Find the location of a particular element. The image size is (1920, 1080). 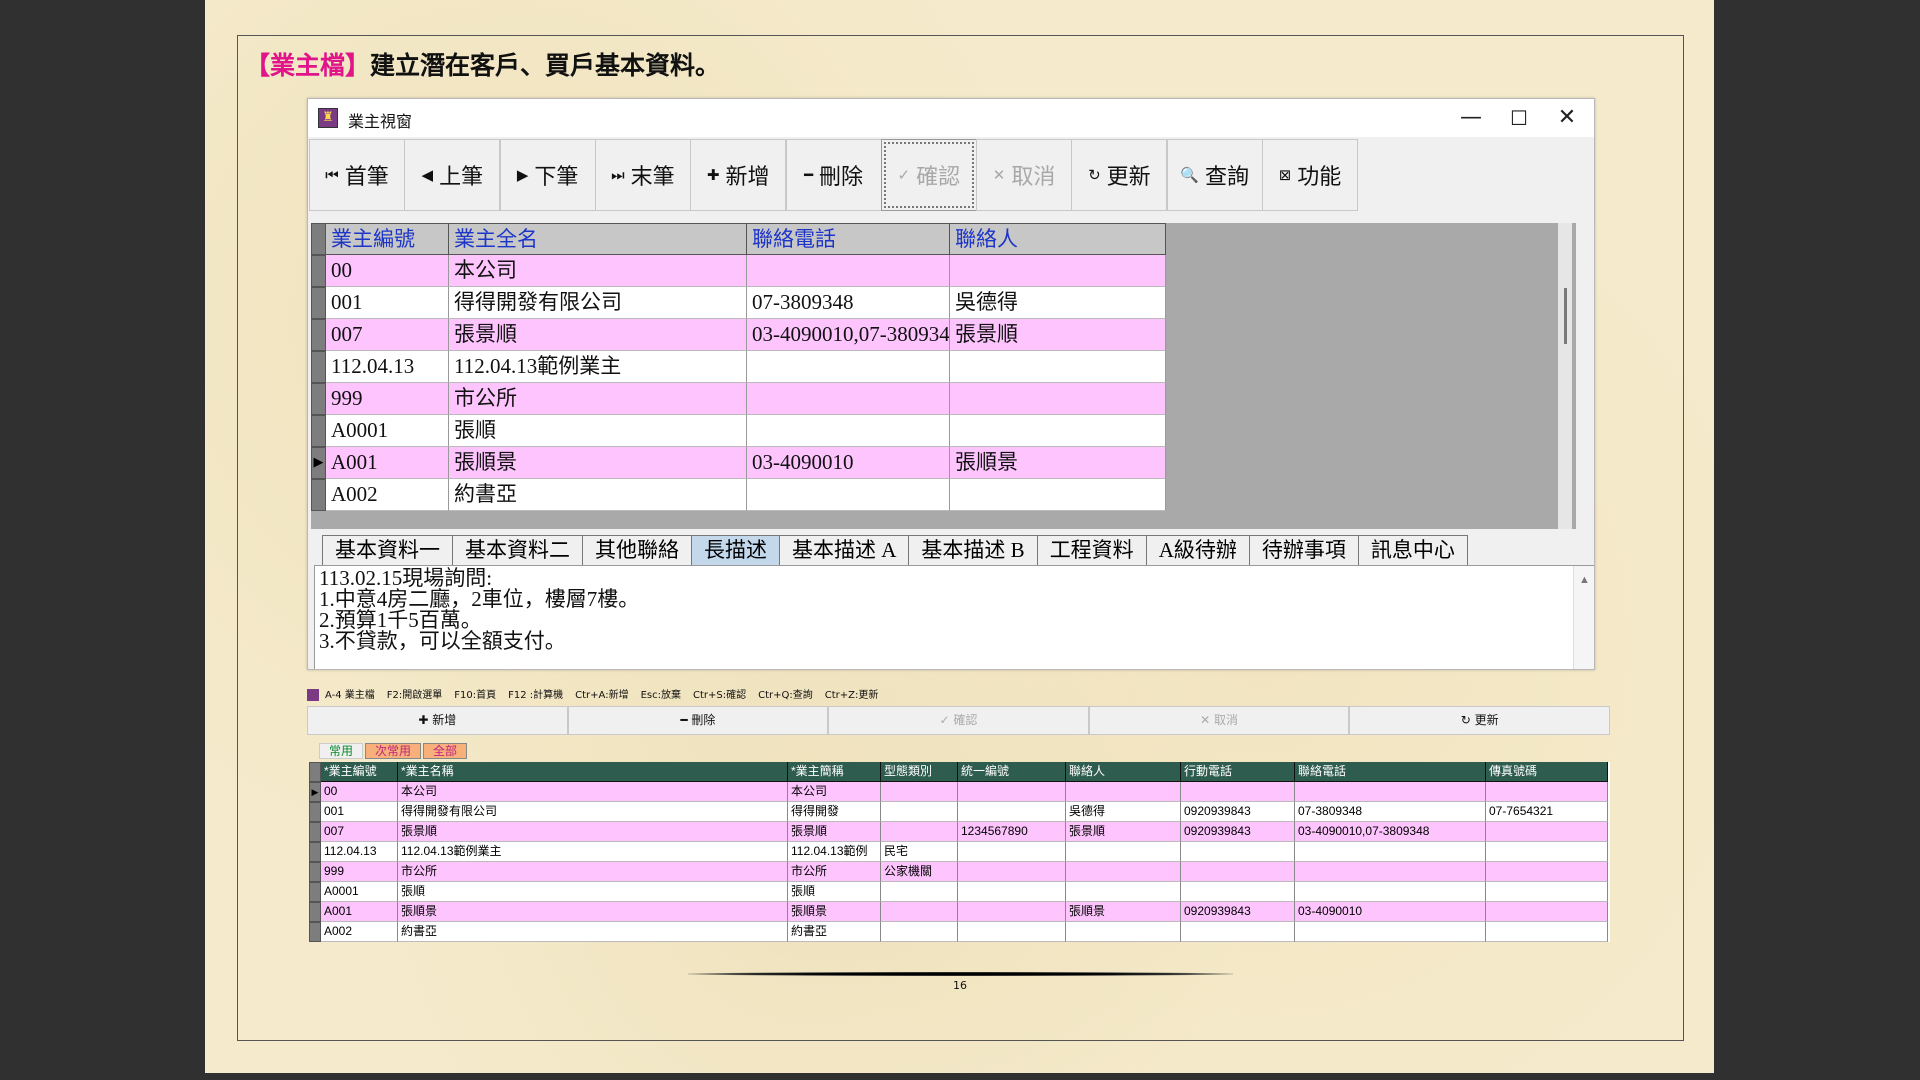

tab-7: A級待辦 is located at coordinates (1197, 550).